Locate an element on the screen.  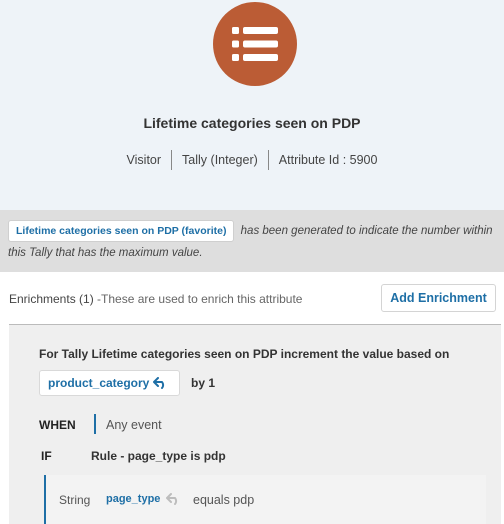
add-enrichment-button: Add Enrichment is located at coordinates (438, 298).